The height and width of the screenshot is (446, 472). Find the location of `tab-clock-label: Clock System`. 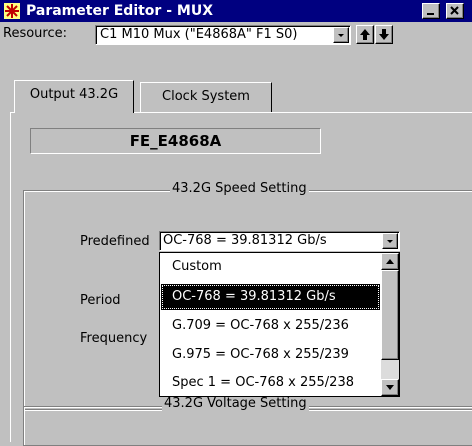

tab-clock-label: Clock System is located at coordinates (206, 96).